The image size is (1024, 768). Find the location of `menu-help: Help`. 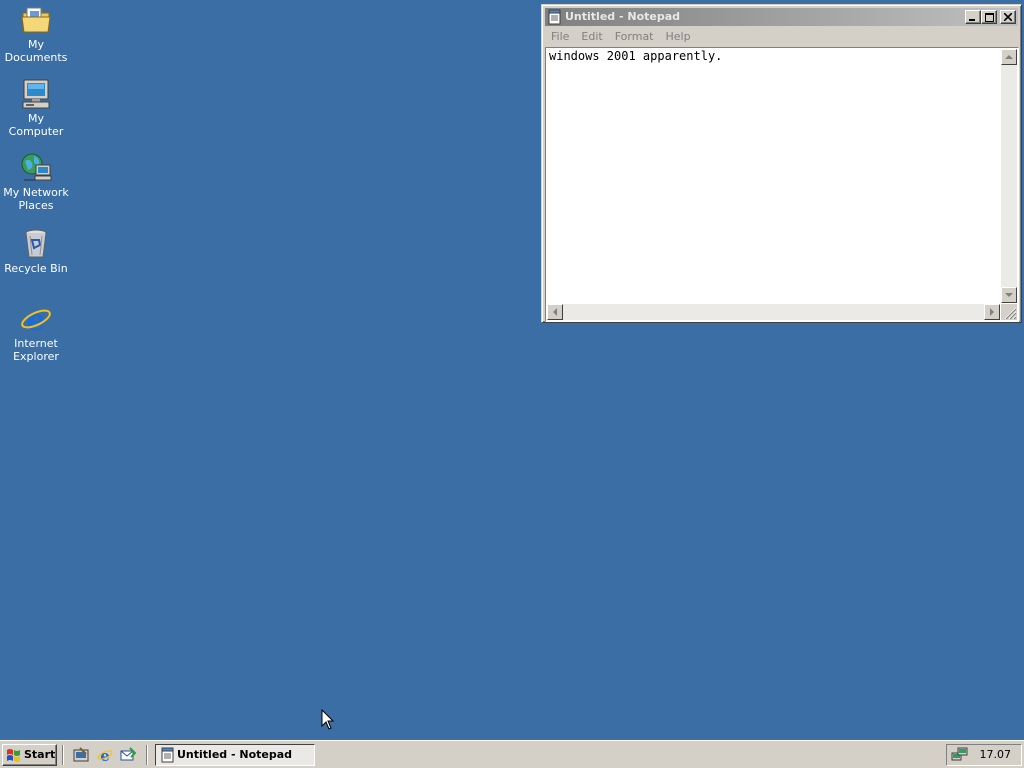

menu-help: Help is located at coordinates (678, 37).